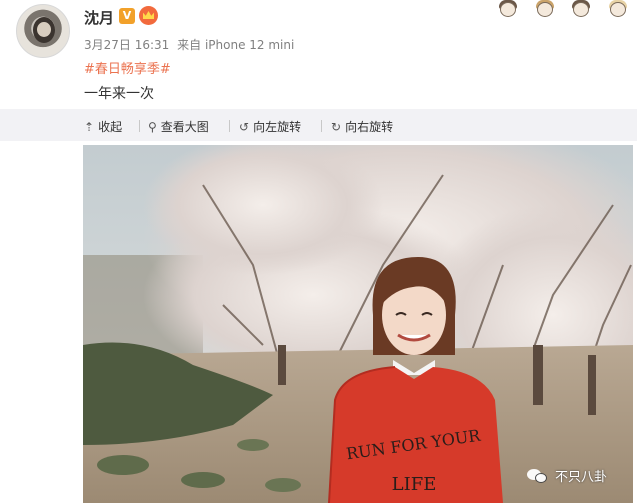 This screenshot has width=637, height=503. I want to click on decorative-stickers, so click(563, 11).